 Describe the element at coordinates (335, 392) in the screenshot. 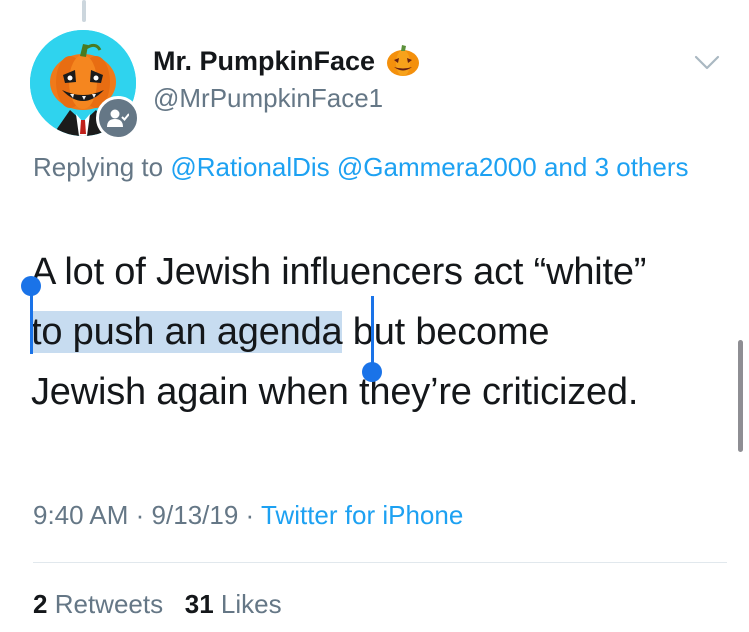

I see `tweet-line-3-text: Jewish again when they’re criticized.` at that location.